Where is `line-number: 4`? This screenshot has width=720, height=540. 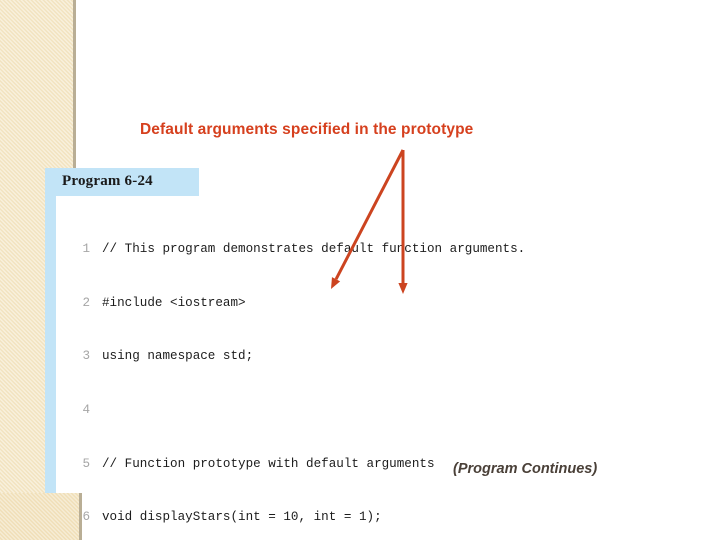 line-number: 4 is located at coordinates (86, 409).